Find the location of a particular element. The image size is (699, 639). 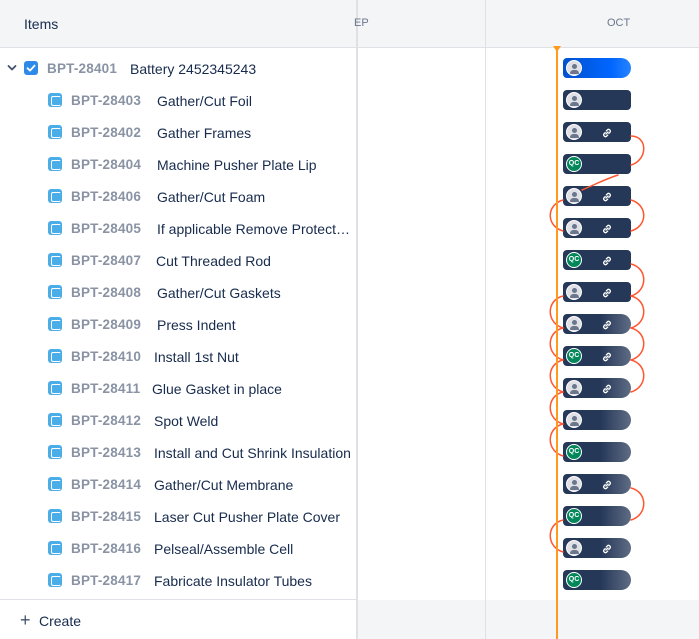

create-button: + Create is located at coordinates (178, 619).